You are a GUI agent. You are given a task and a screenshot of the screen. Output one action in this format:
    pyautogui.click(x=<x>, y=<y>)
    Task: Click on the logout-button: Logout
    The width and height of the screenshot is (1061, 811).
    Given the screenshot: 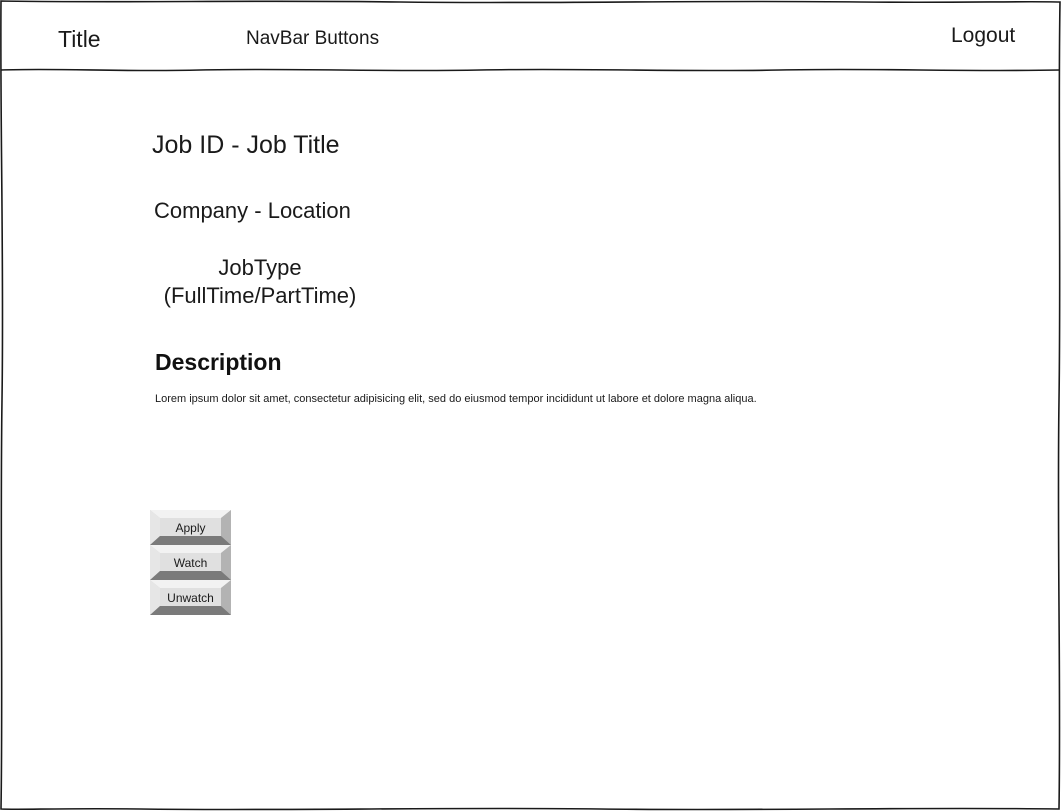 What is the action you would take?
    pyautogui.click(x=983, y=36)
    